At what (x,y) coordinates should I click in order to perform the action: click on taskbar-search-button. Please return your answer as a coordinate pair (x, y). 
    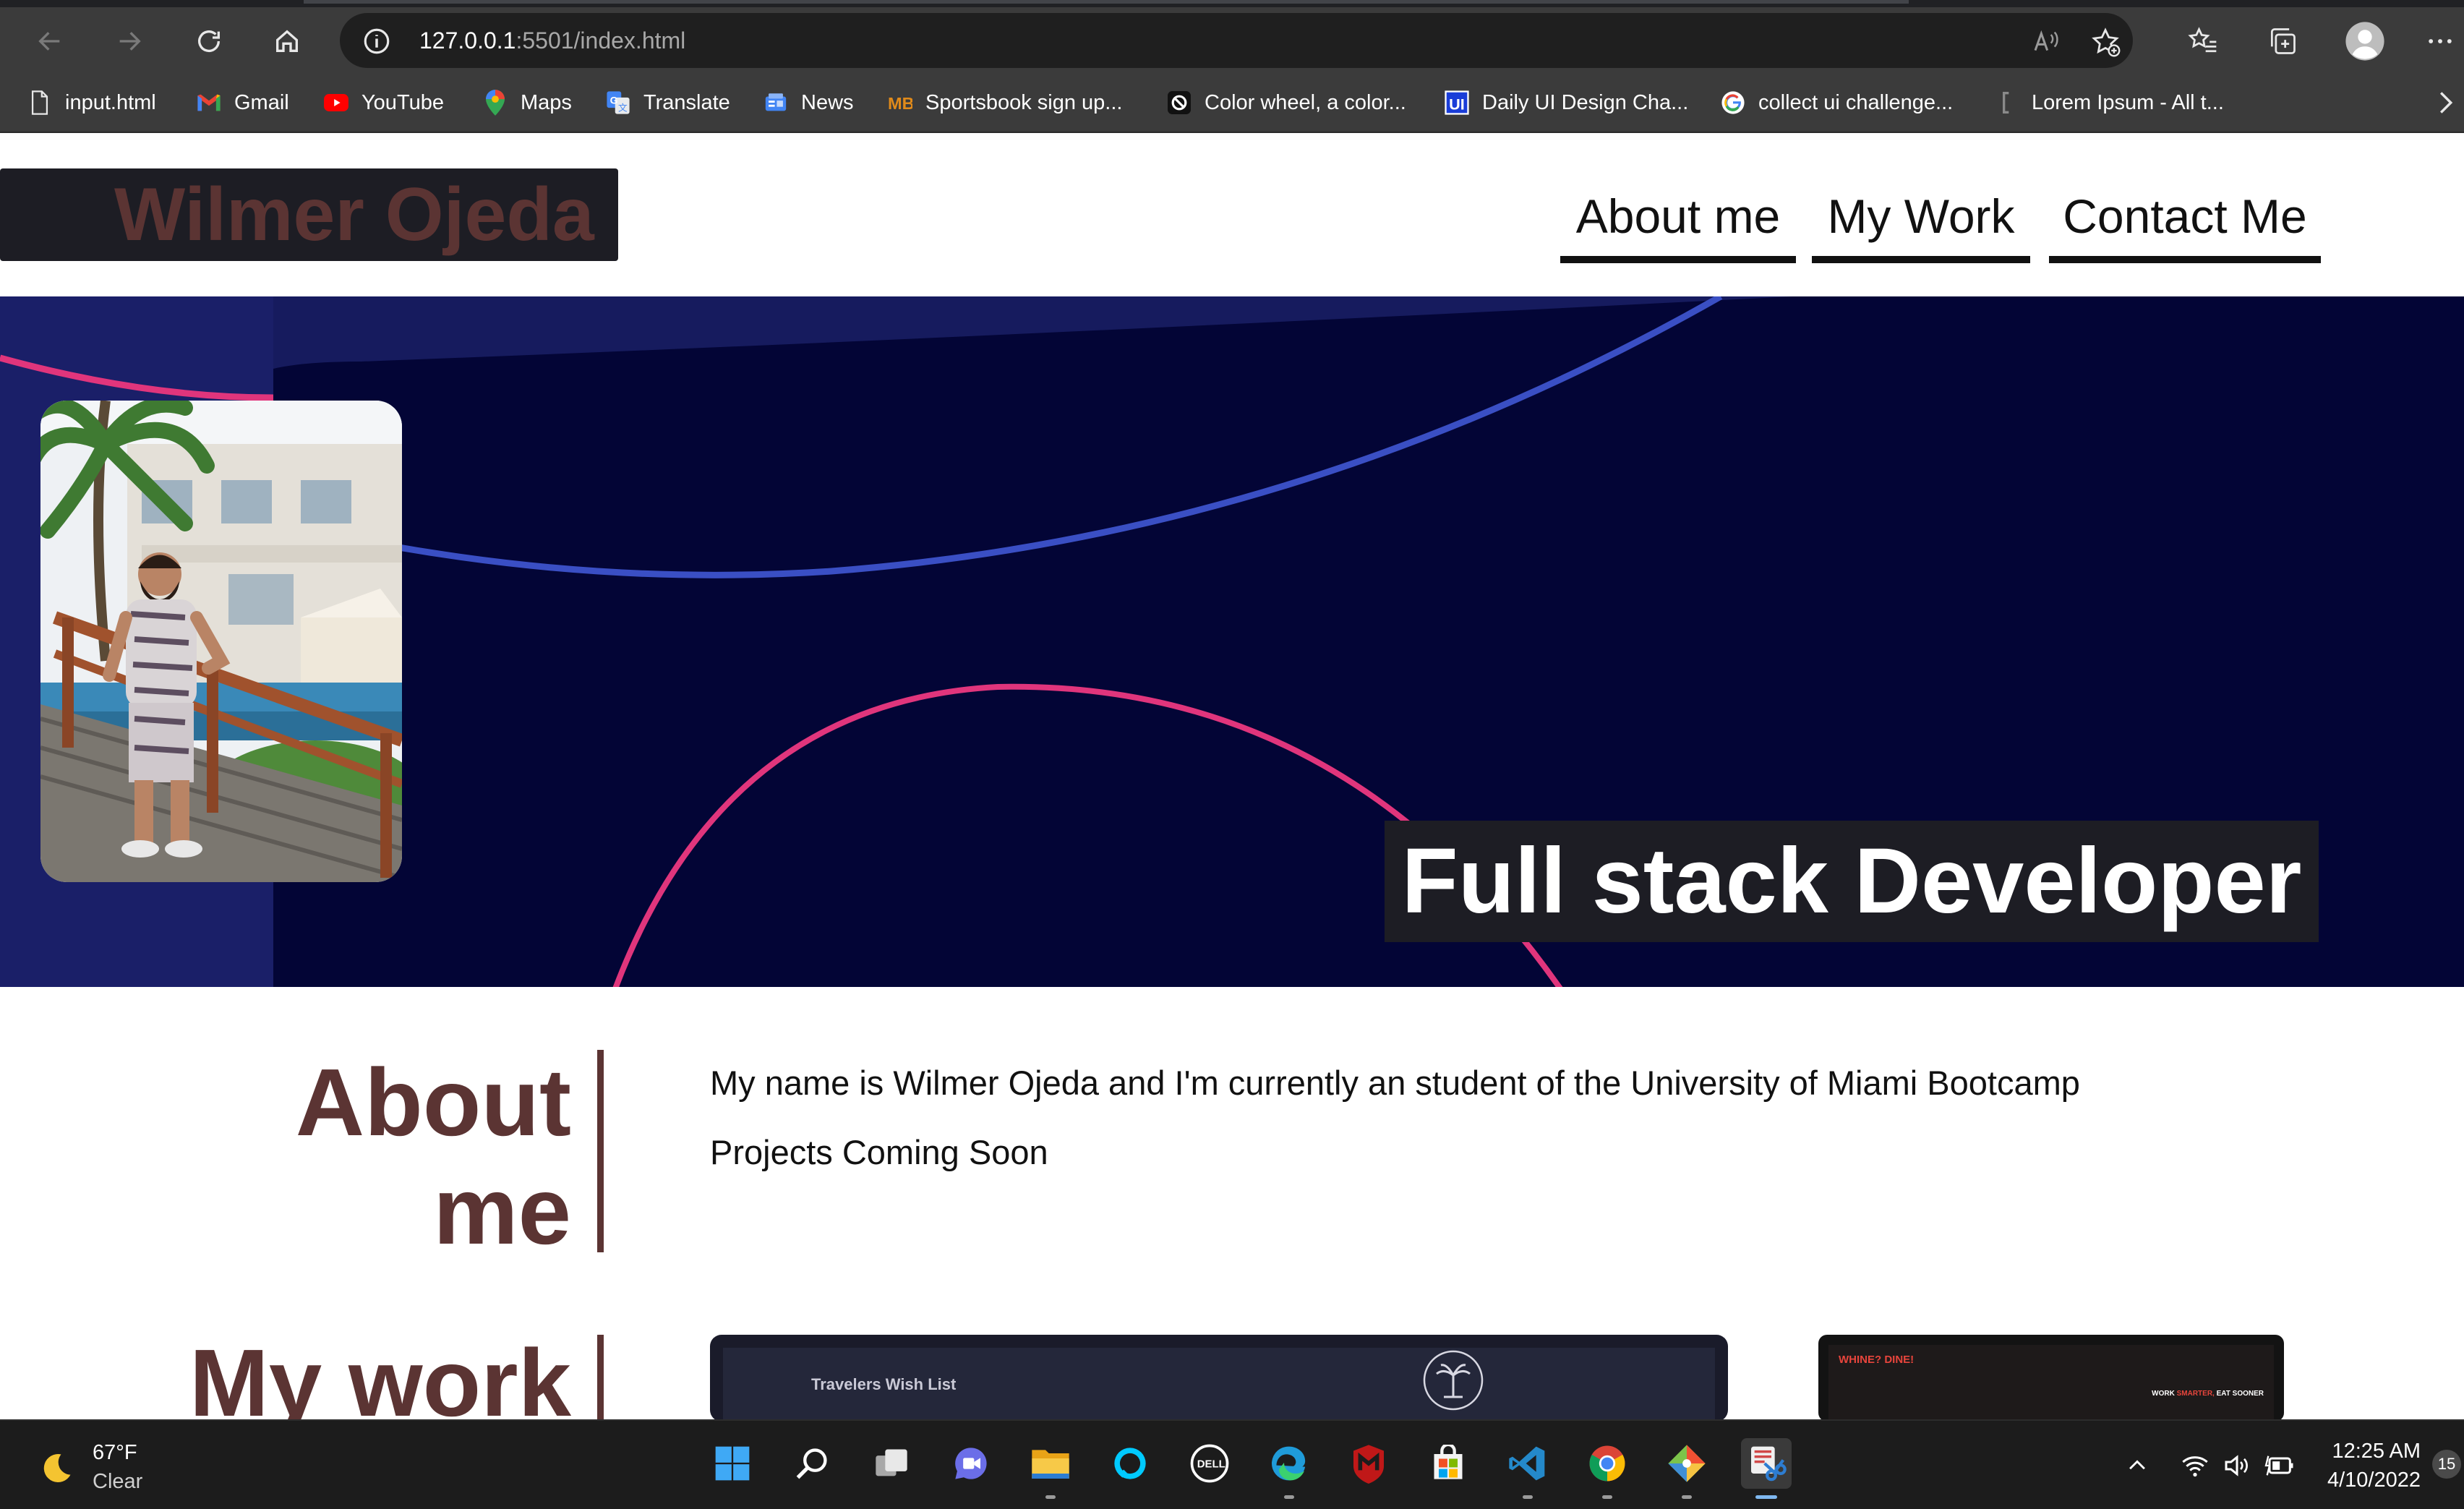
    Looking at the image, I should click on (812, 1463).